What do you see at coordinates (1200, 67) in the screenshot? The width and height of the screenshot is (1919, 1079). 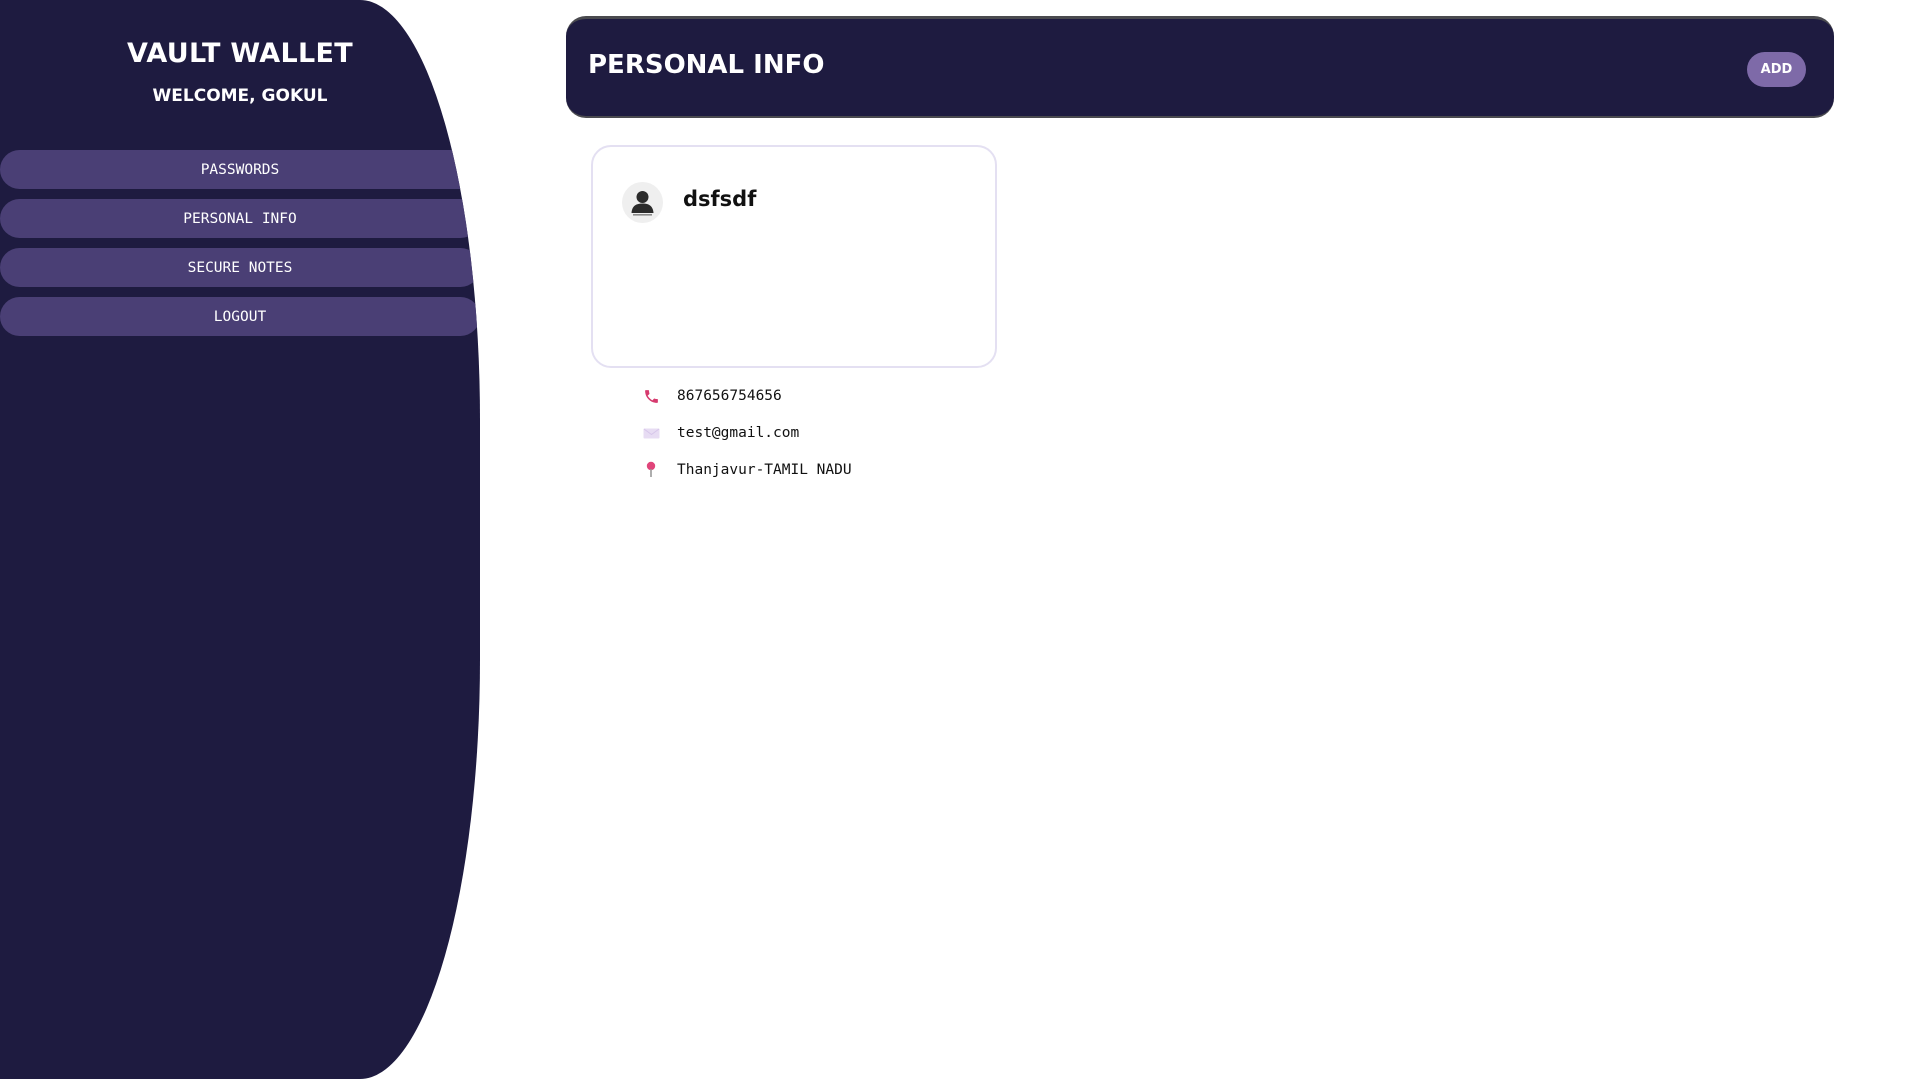 I see `page-header: PERSONAL INFO ADD` at bounding box center [1200, 67].